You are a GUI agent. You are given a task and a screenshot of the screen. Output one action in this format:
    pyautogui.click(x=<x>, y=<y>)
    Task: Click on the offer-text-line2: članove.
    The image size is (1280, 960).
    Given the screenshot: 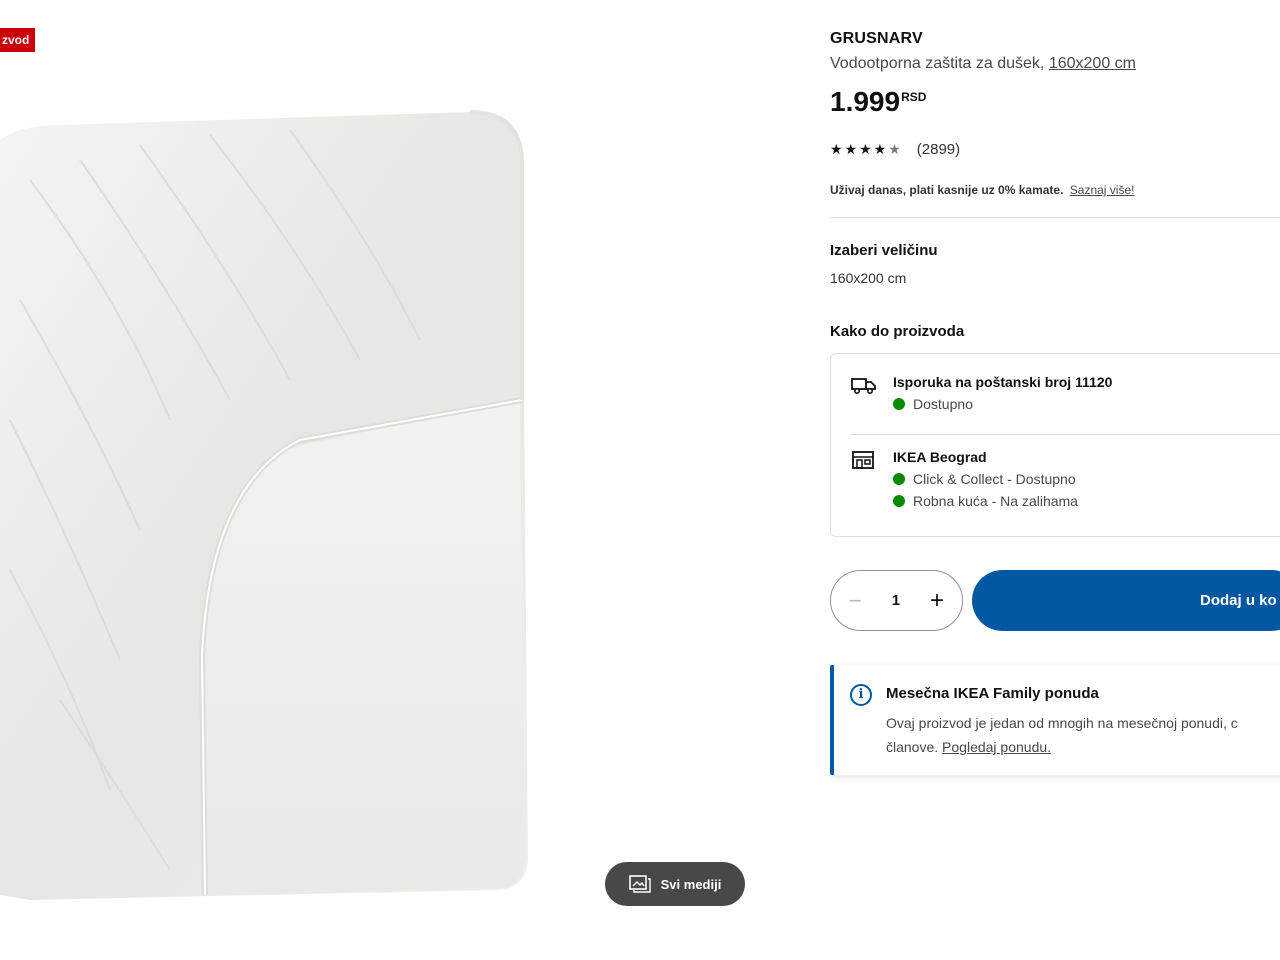 What is the action you would take?
    pyautogui.click(x=912, y=747)
    